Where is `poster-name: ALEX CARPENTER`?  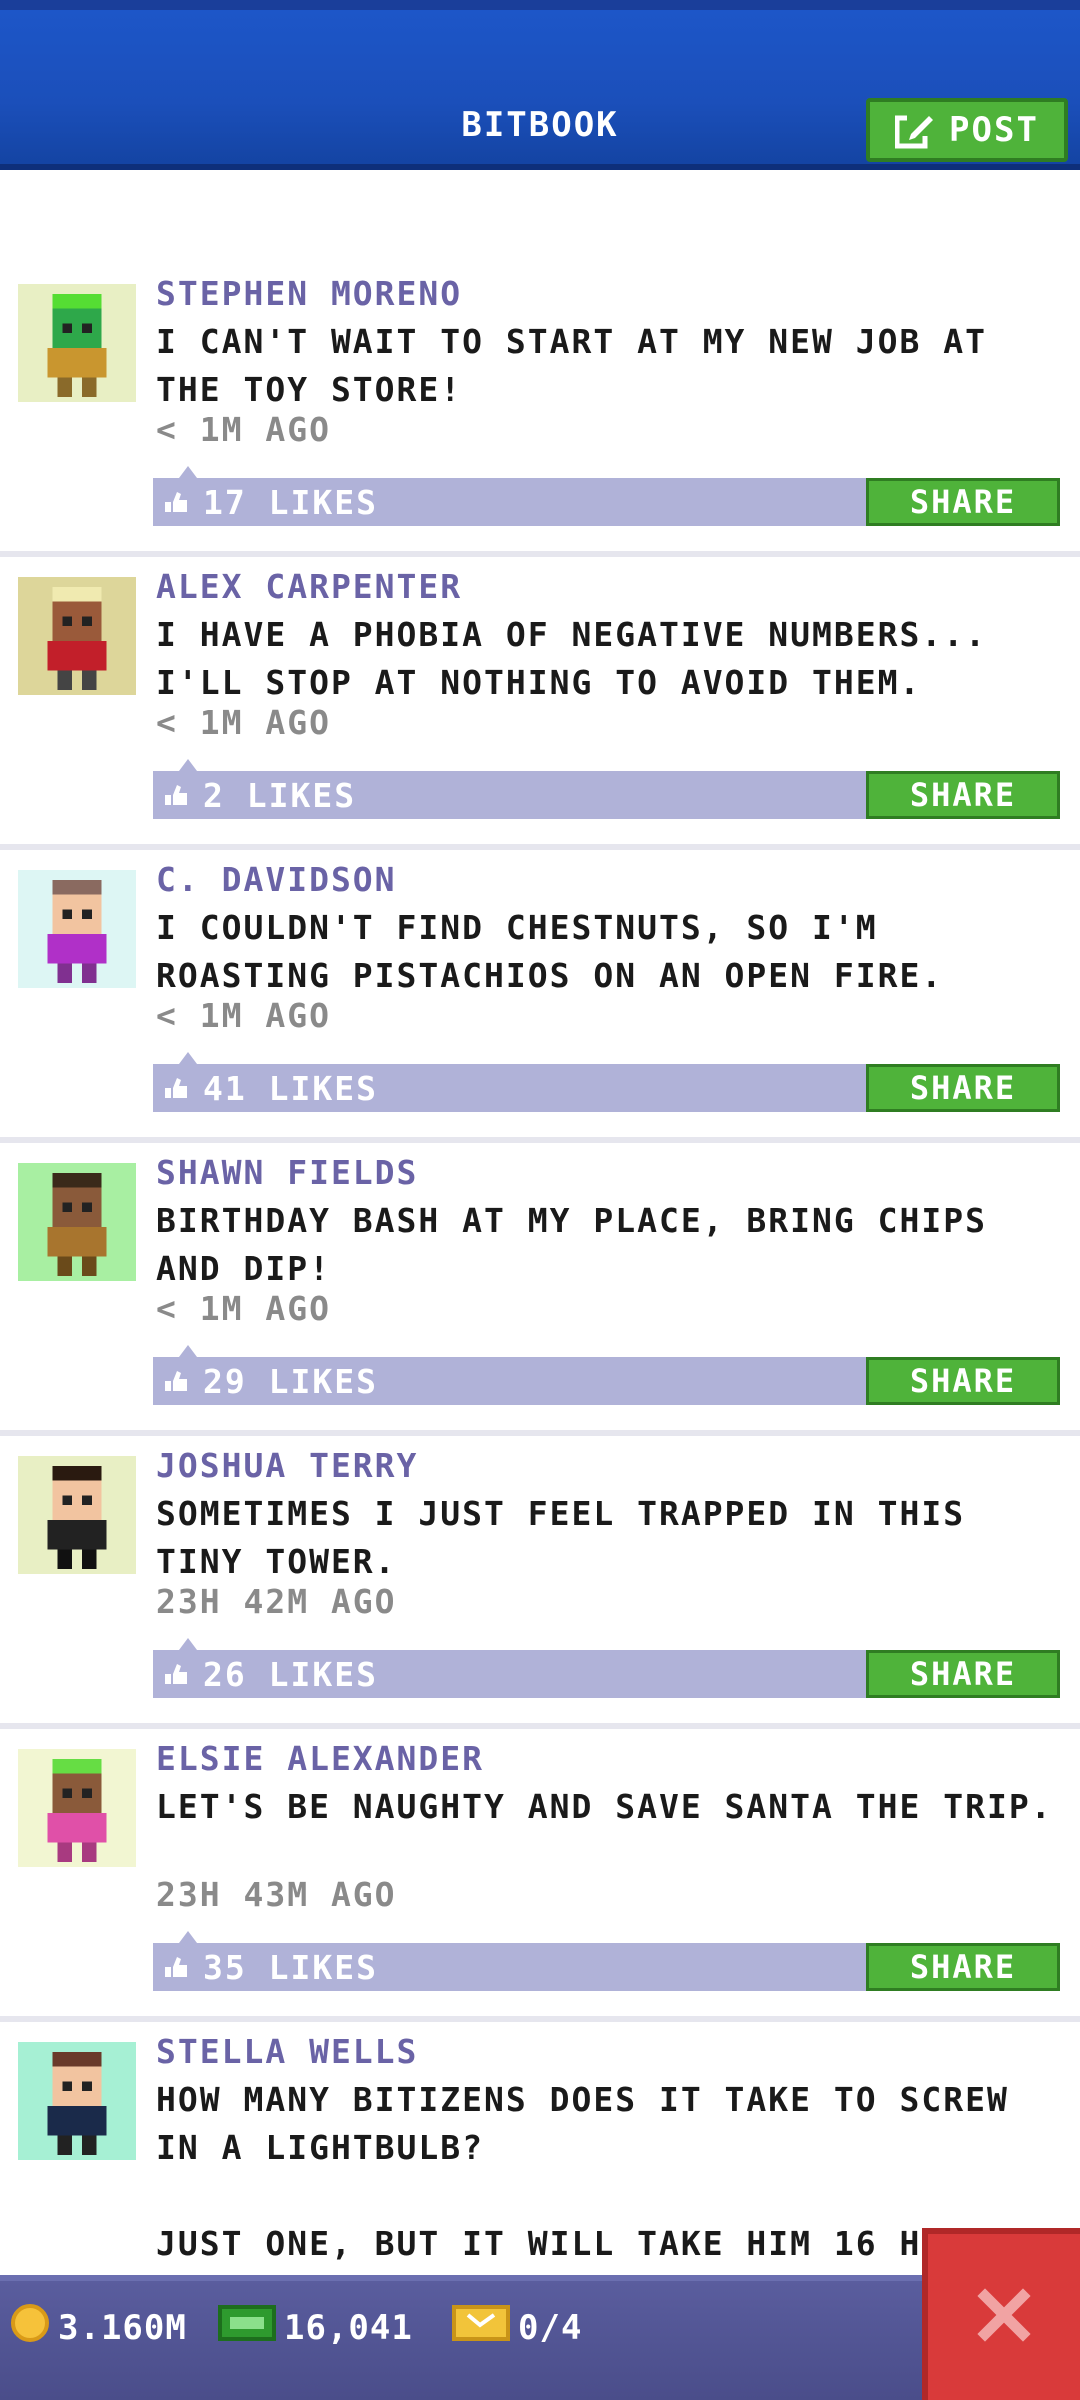
poster-name: ALEX CARPENTER is located at coordinates (309, 586).